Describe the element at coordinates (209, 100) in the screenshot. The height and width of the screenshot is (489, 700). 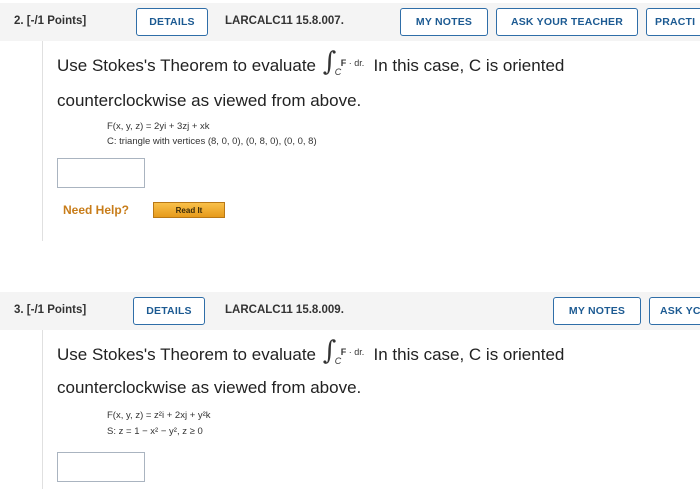
I see `question-2-statement-line2: counterclockwise as viewed from above.` at that location.